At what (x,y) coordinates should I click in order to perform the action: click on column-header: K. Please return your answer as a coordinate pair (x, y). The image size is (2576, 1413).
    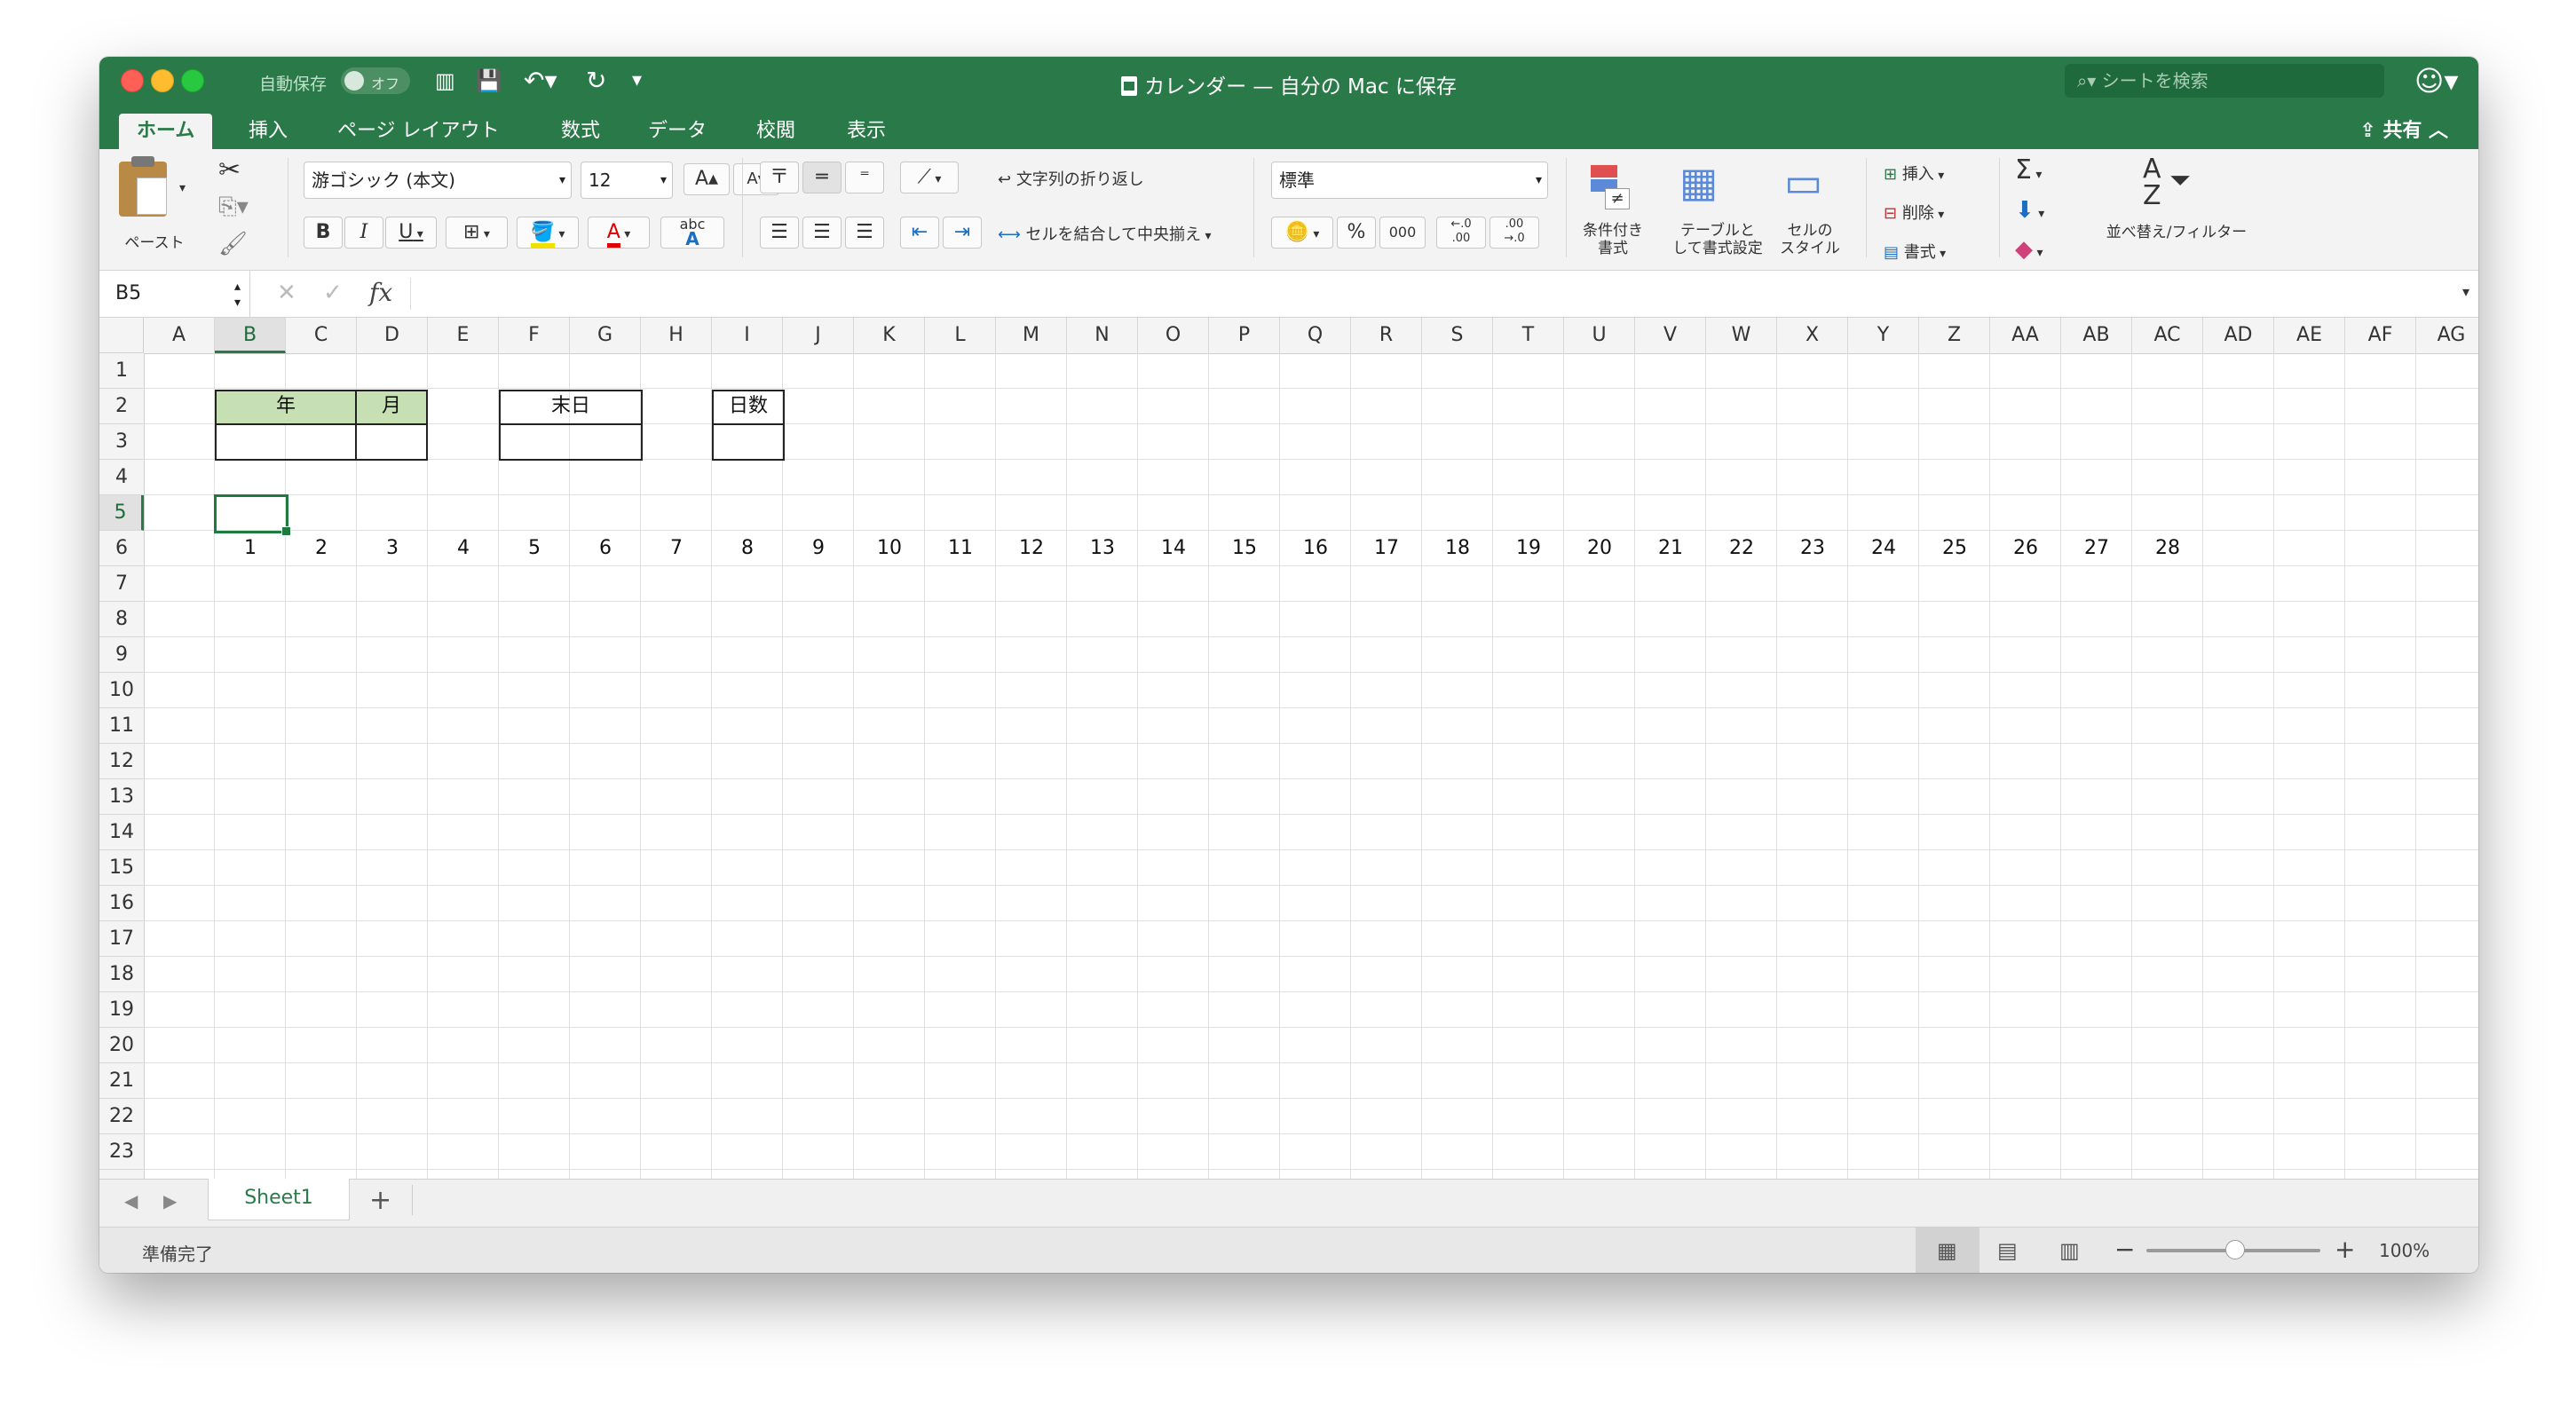
    Looking at the image, I should click on (889, 335).